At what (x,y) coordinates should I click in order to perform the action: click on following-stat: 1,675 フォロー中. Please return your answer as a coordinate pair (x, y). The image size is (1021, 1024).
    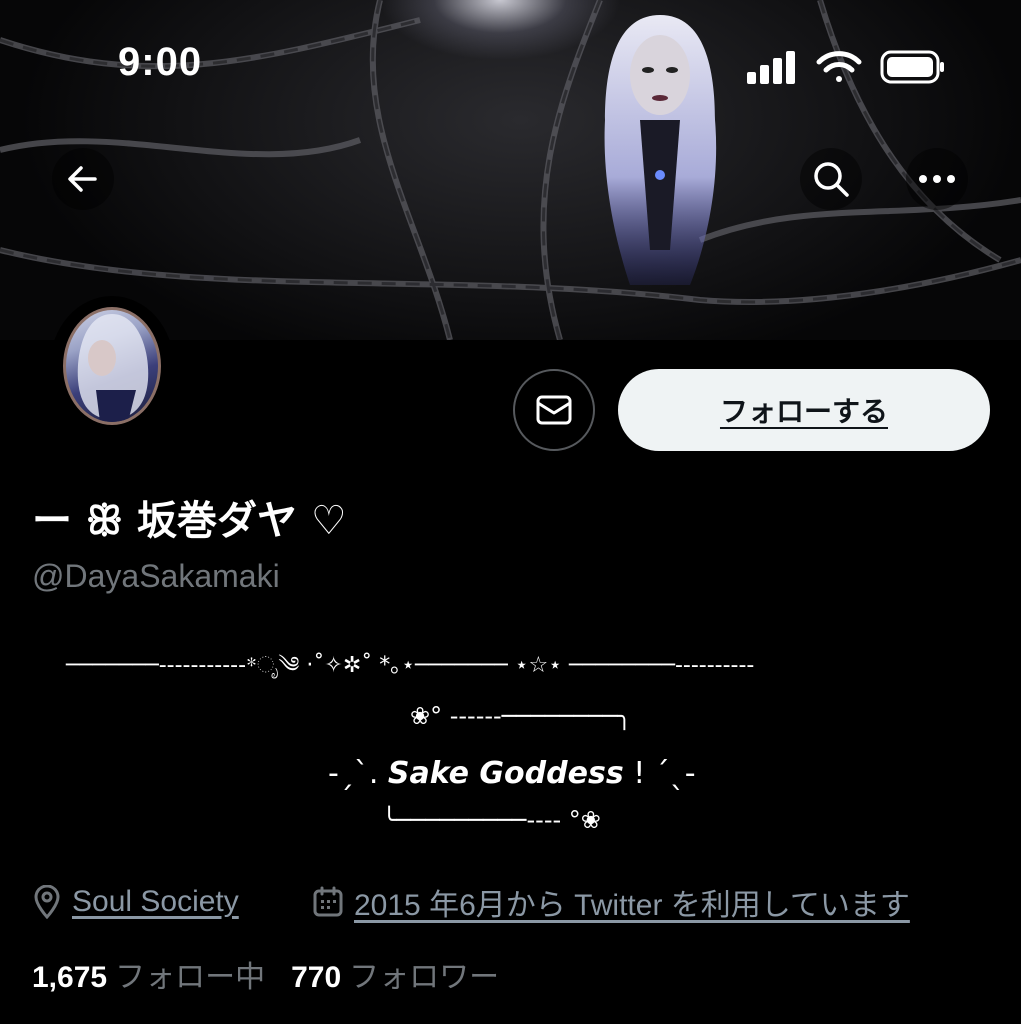
    Looking at the image, I should click on (161, 977).